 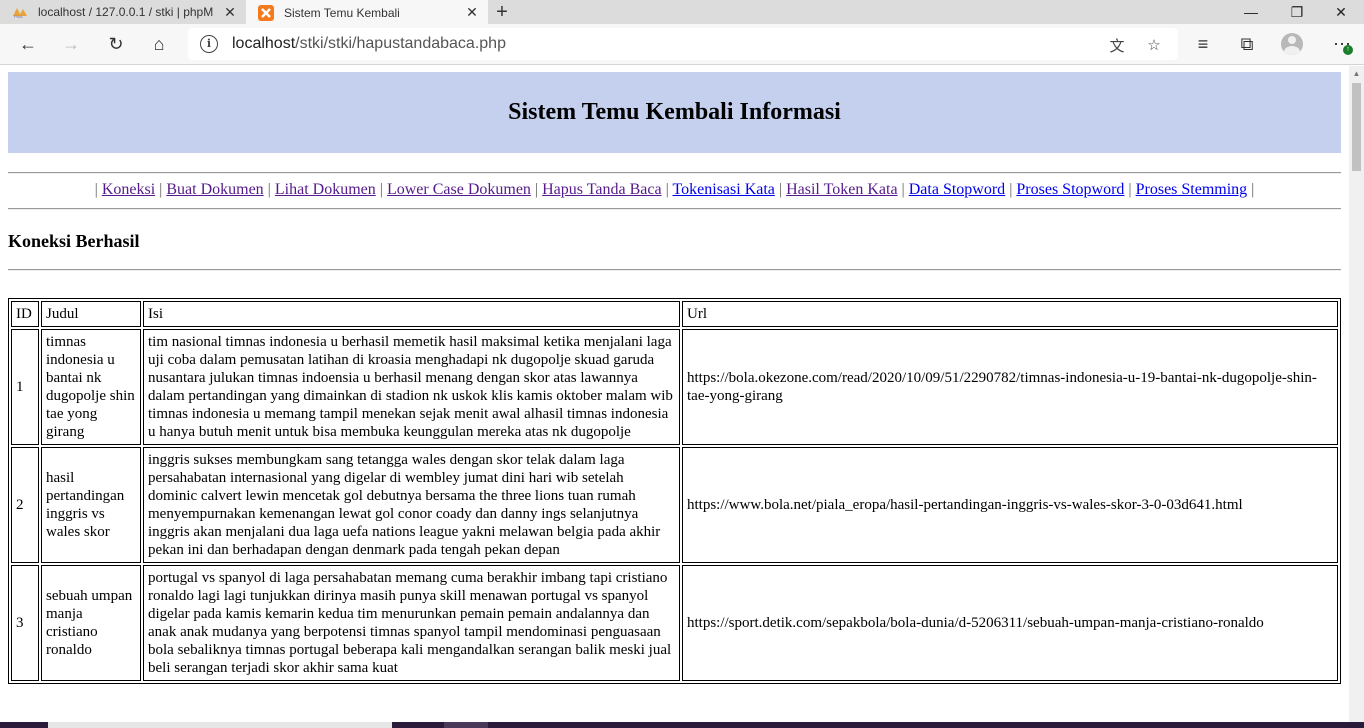 I want to click on info-icon: i, so click(x=209, y=44).